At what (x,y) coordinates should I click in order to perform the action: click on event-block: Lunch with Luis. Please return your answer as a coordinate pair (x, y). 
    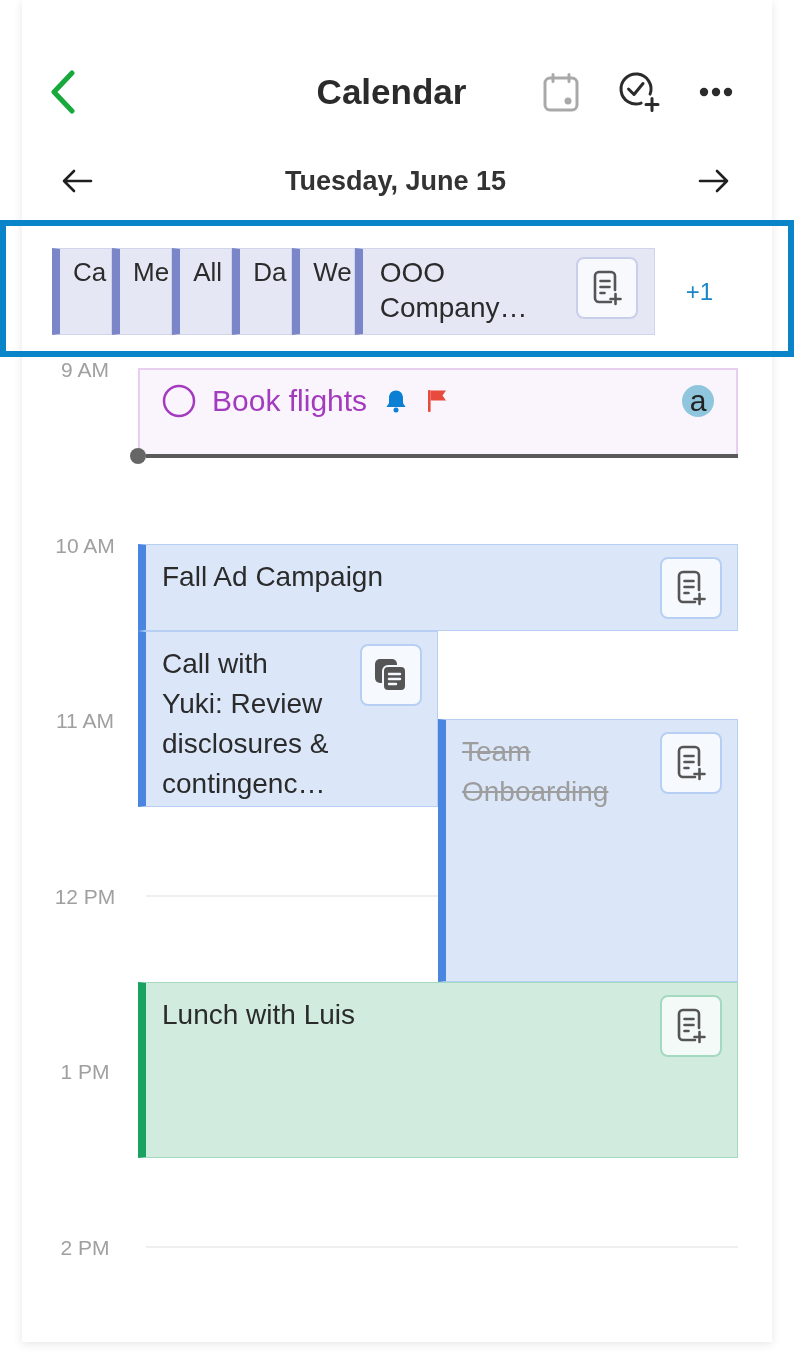
    Looking at the image, I should click on (438, 1070).